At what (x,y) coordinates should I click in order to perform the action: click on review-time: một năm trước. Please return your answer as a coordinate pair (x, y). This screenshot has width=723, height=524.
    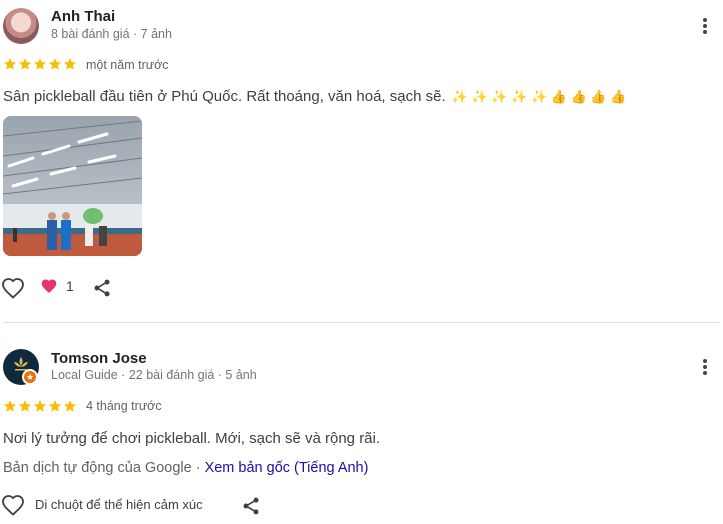
    Looking at the image, I should click on (127, 65).